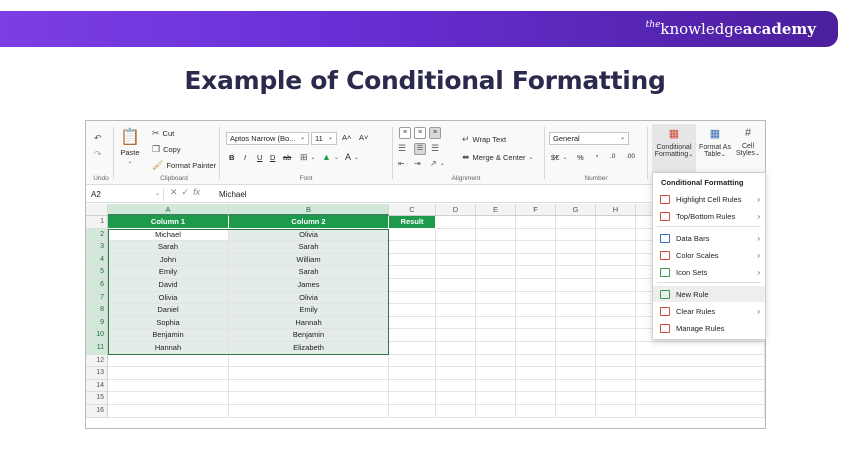 Image resolution: width=850 pixels, height=450 pixels. I want to click on table-cell: Benjamin, so click(168, 335).